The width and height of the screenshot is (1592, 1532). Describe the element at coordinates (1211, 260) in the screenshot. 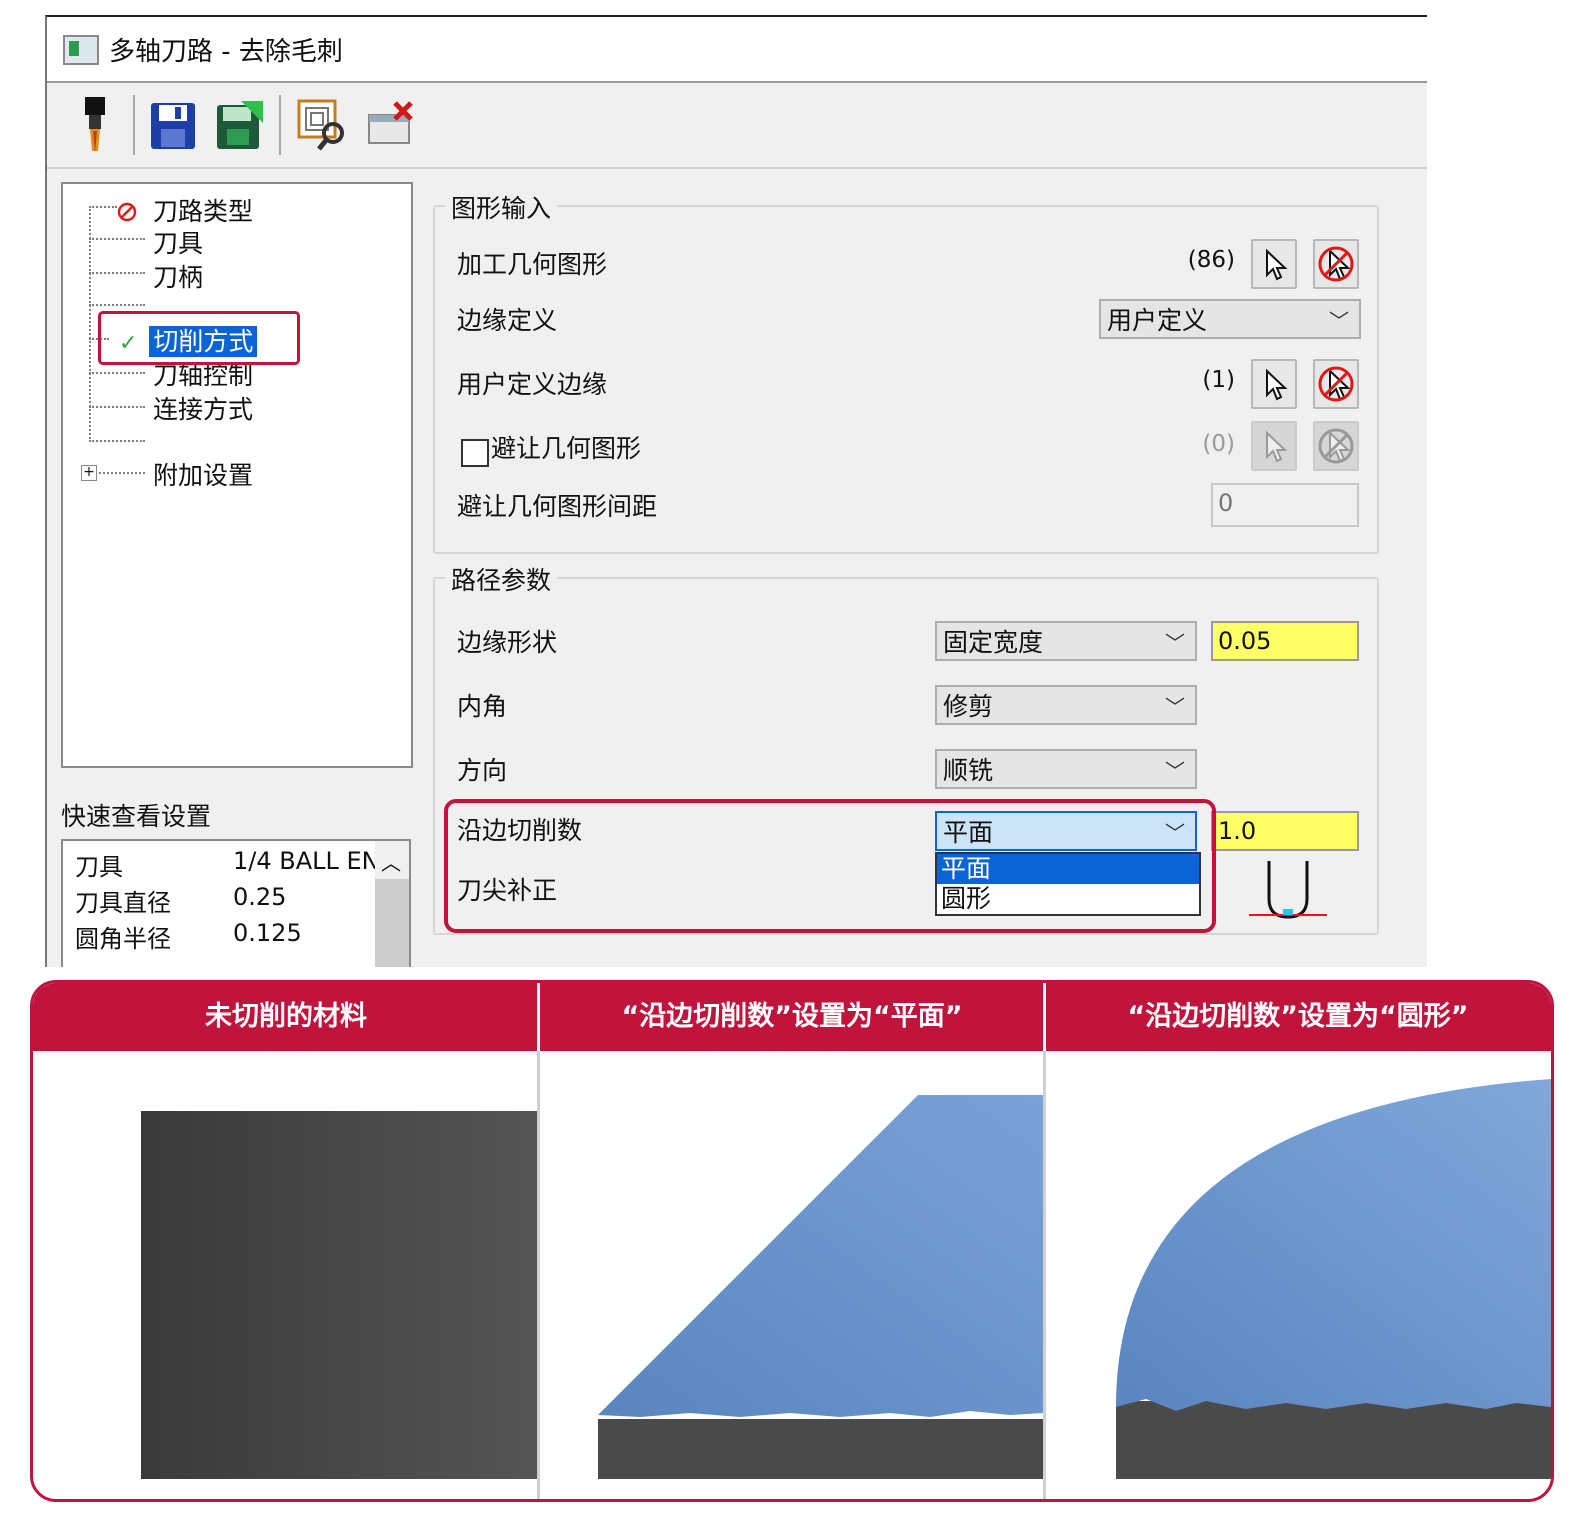

I see `machining-geometry-count: (86)` at that location.